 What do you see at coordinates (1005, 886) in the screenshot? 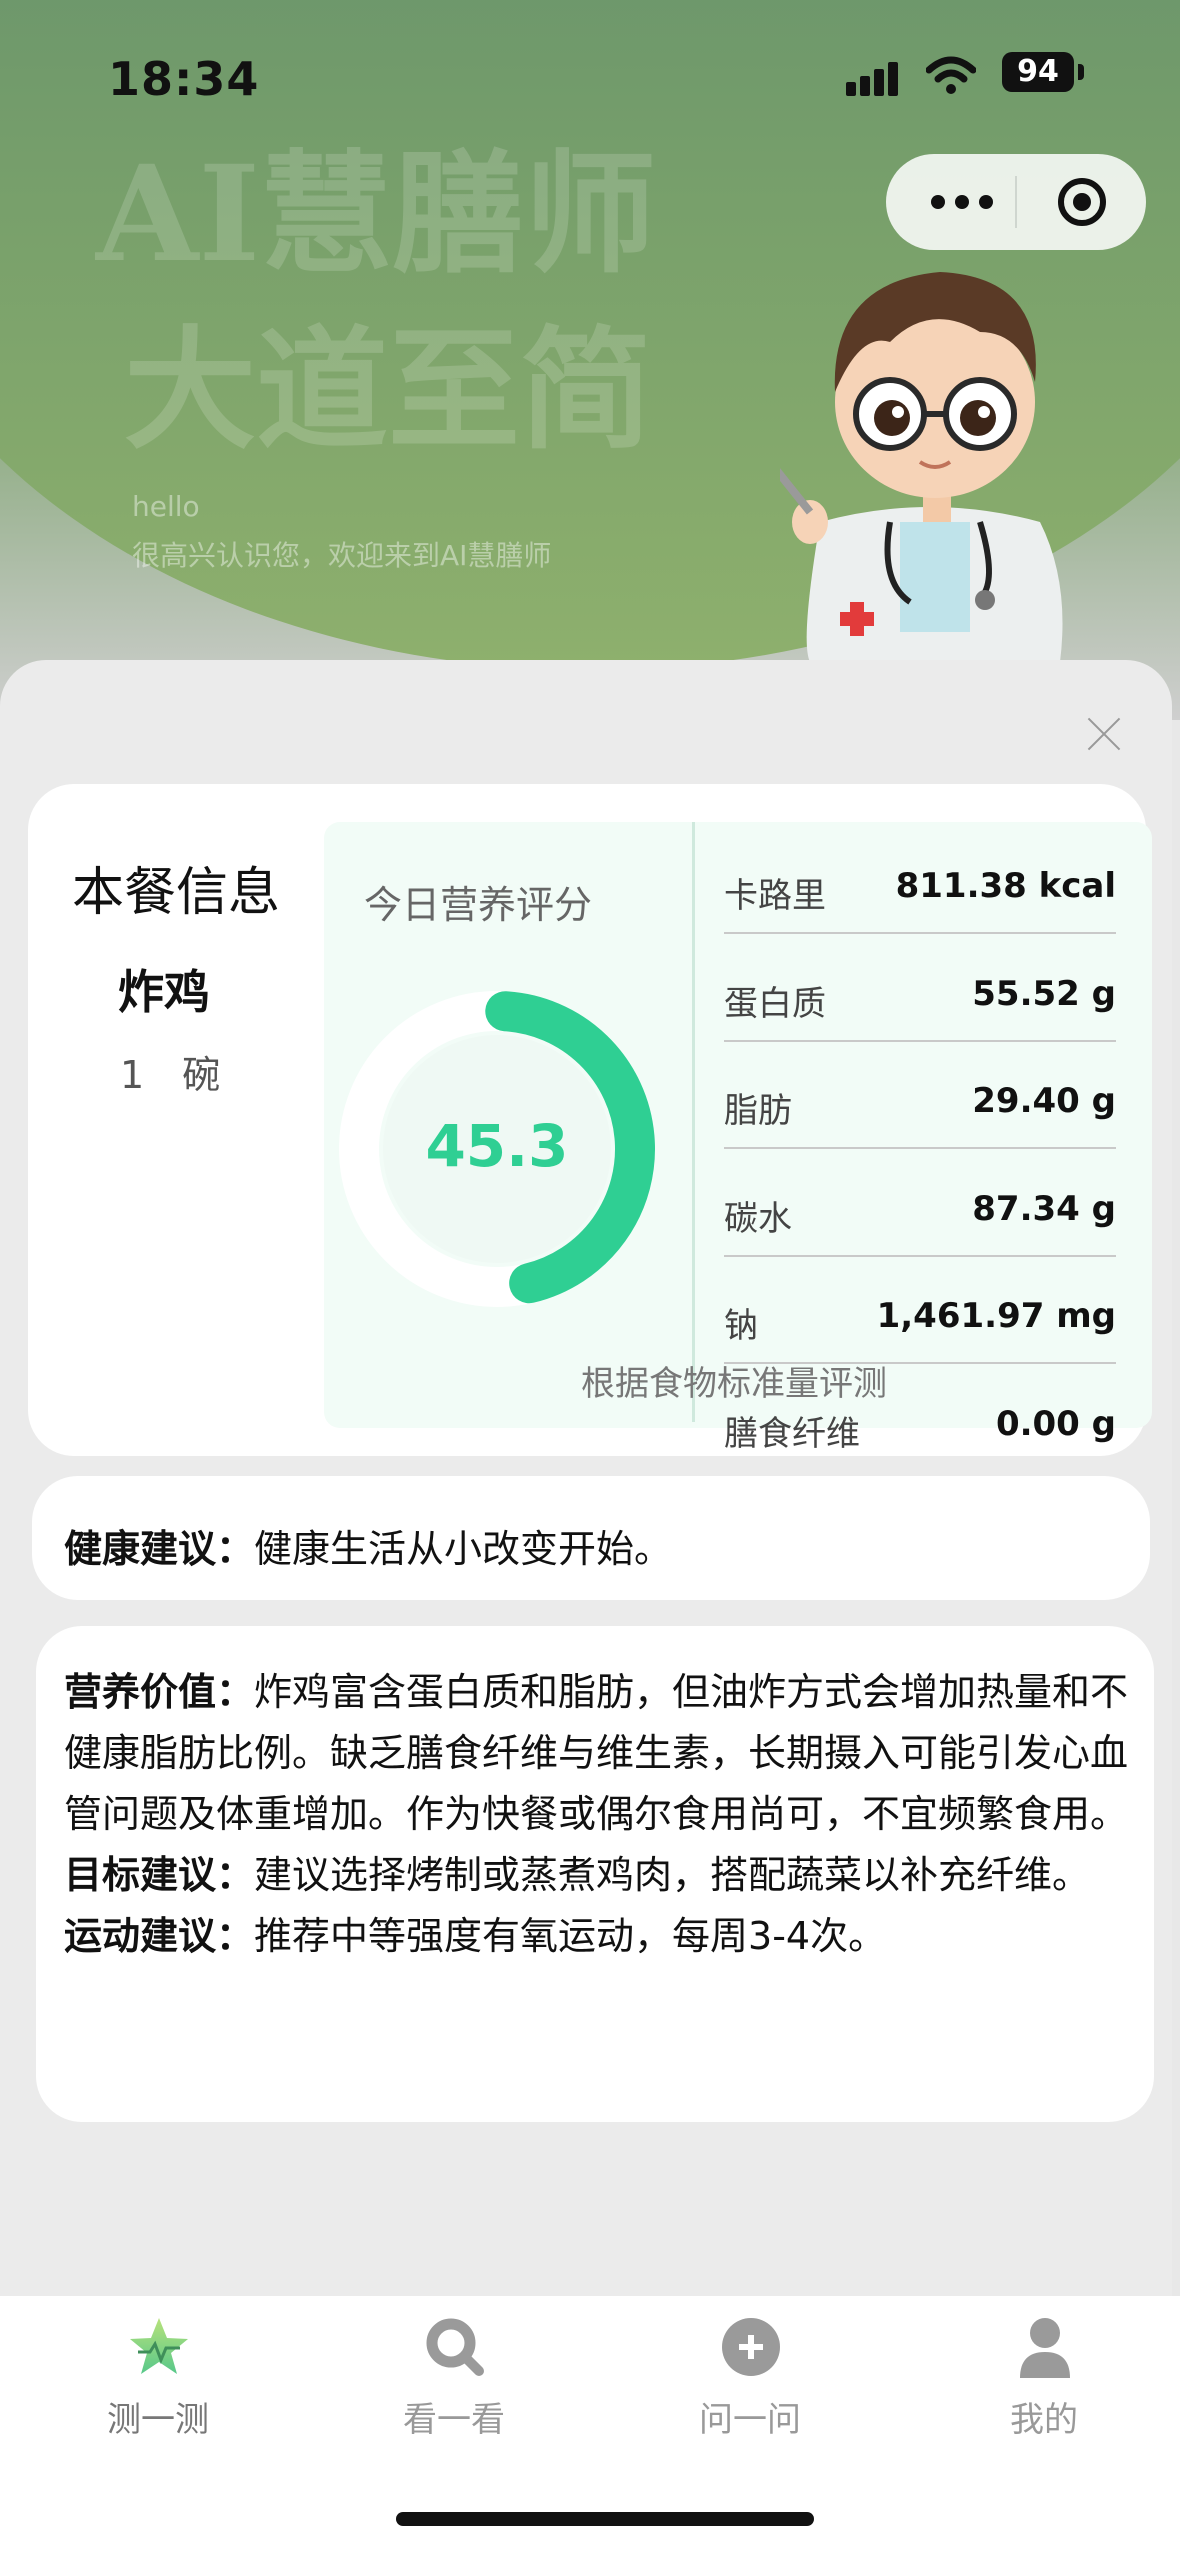
I see `nutrient-value: 811.38 kcal` at bounding box center [1005, 886].